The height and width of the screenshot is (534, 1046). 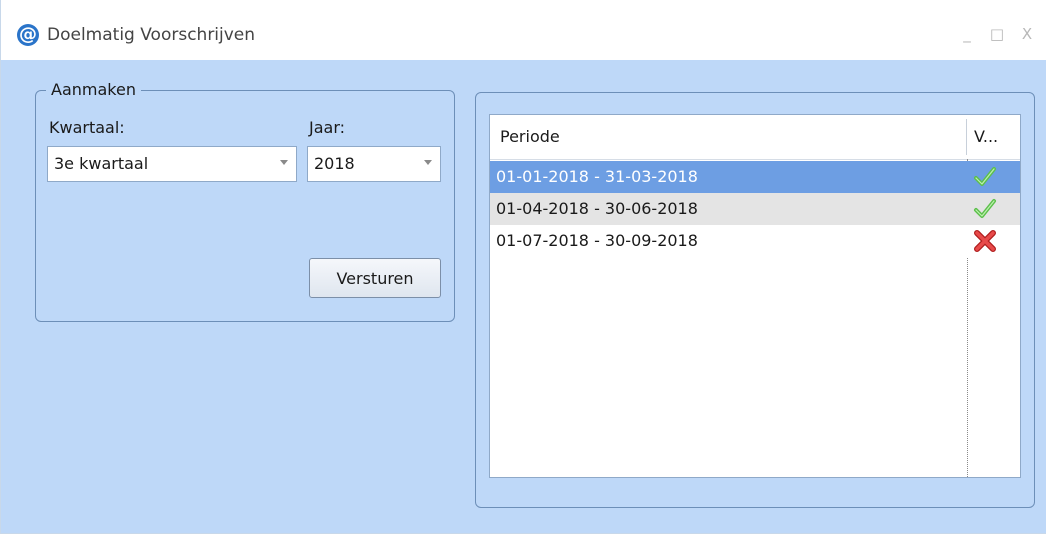 I want to click on quarter-dropdown: 3e kwartaal, so click(x=172, y=164).